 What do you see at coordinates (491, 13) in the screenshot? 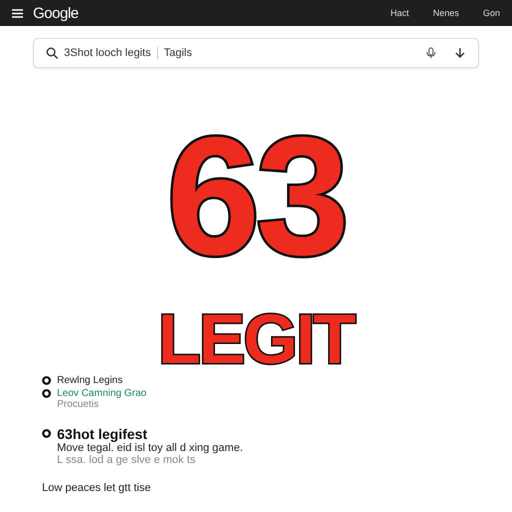
I see `header-link: Gon` at bounding box center [491, 13].